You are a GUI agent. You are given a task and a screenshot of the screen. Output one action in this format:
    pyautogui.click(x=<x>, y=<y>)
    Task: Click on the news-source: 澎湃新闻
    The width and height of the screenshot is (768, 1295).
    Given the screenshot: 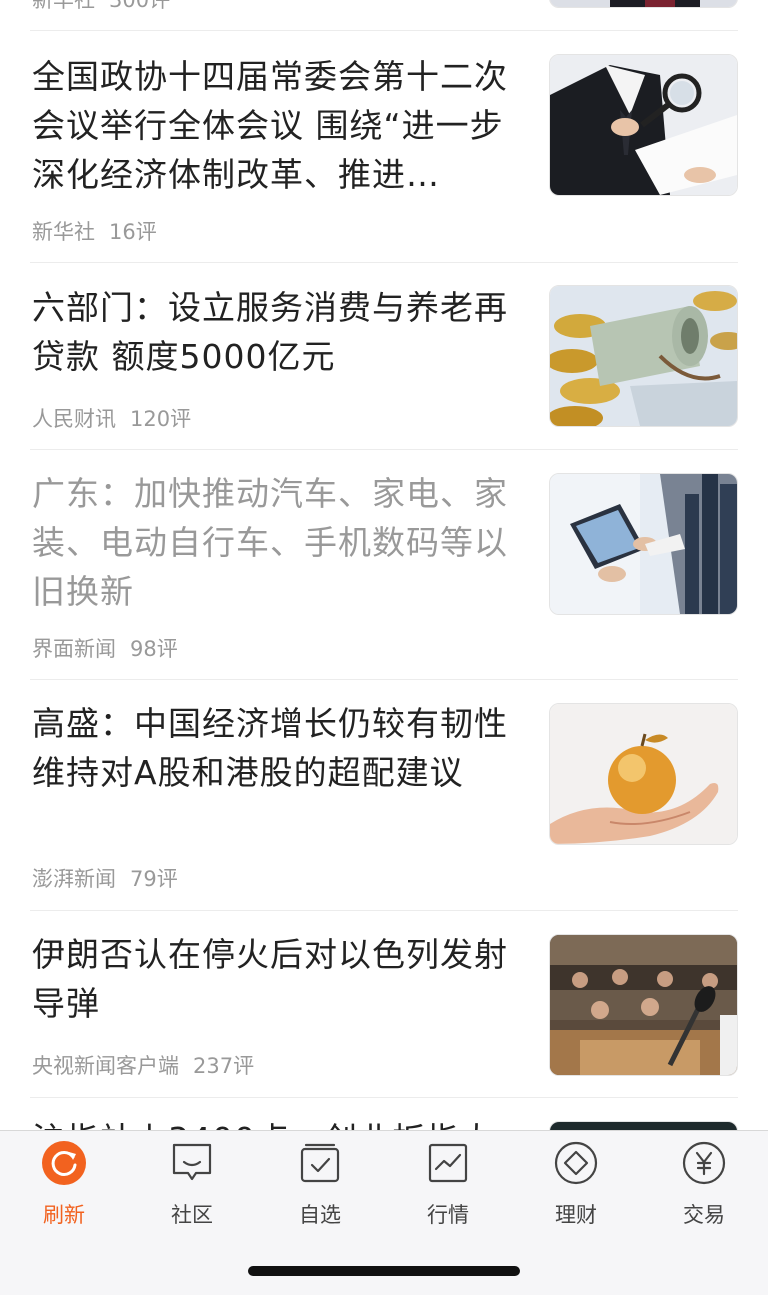 What is the action you would take?
    pyautogui.click(x=74, y=879)
    